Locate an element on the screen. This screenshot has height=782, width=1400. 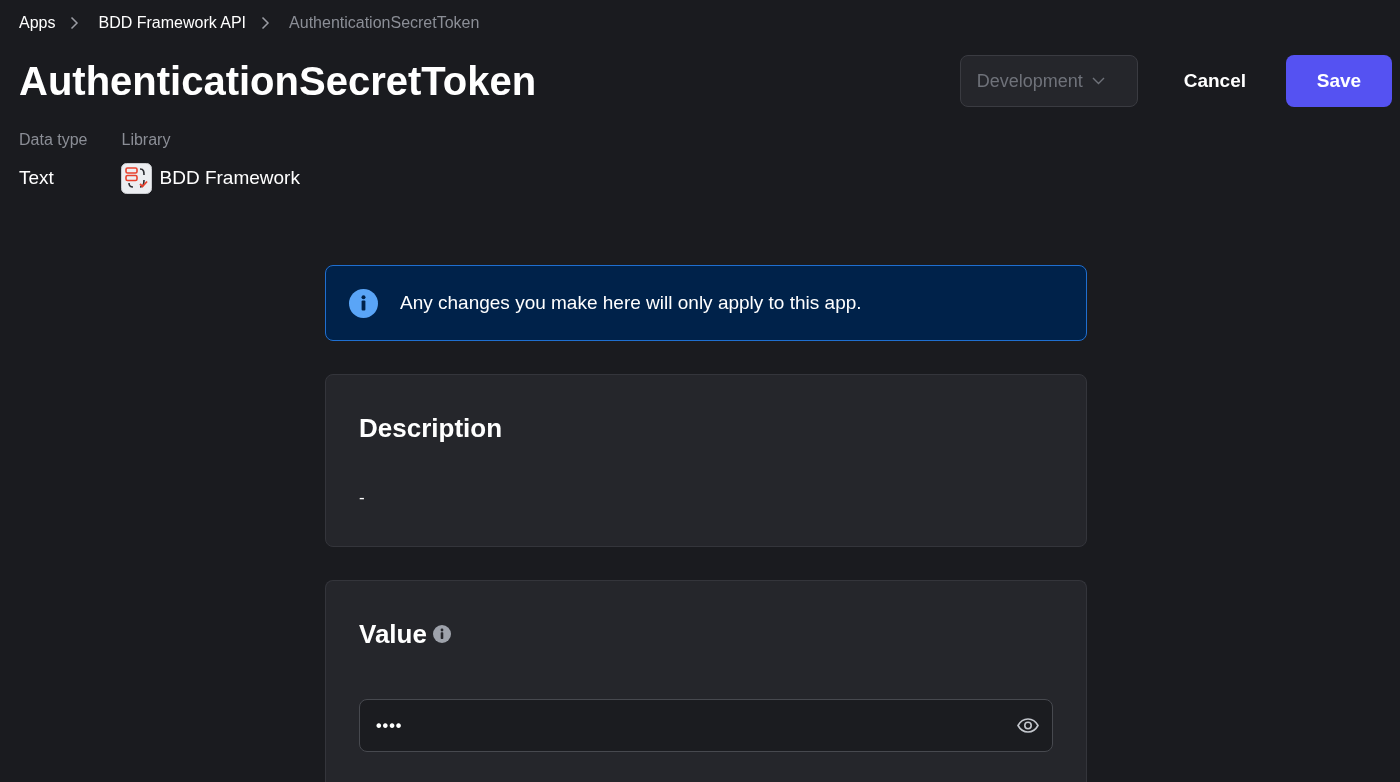
meta-value: BDD Framework is located at coordinates (229, 178).